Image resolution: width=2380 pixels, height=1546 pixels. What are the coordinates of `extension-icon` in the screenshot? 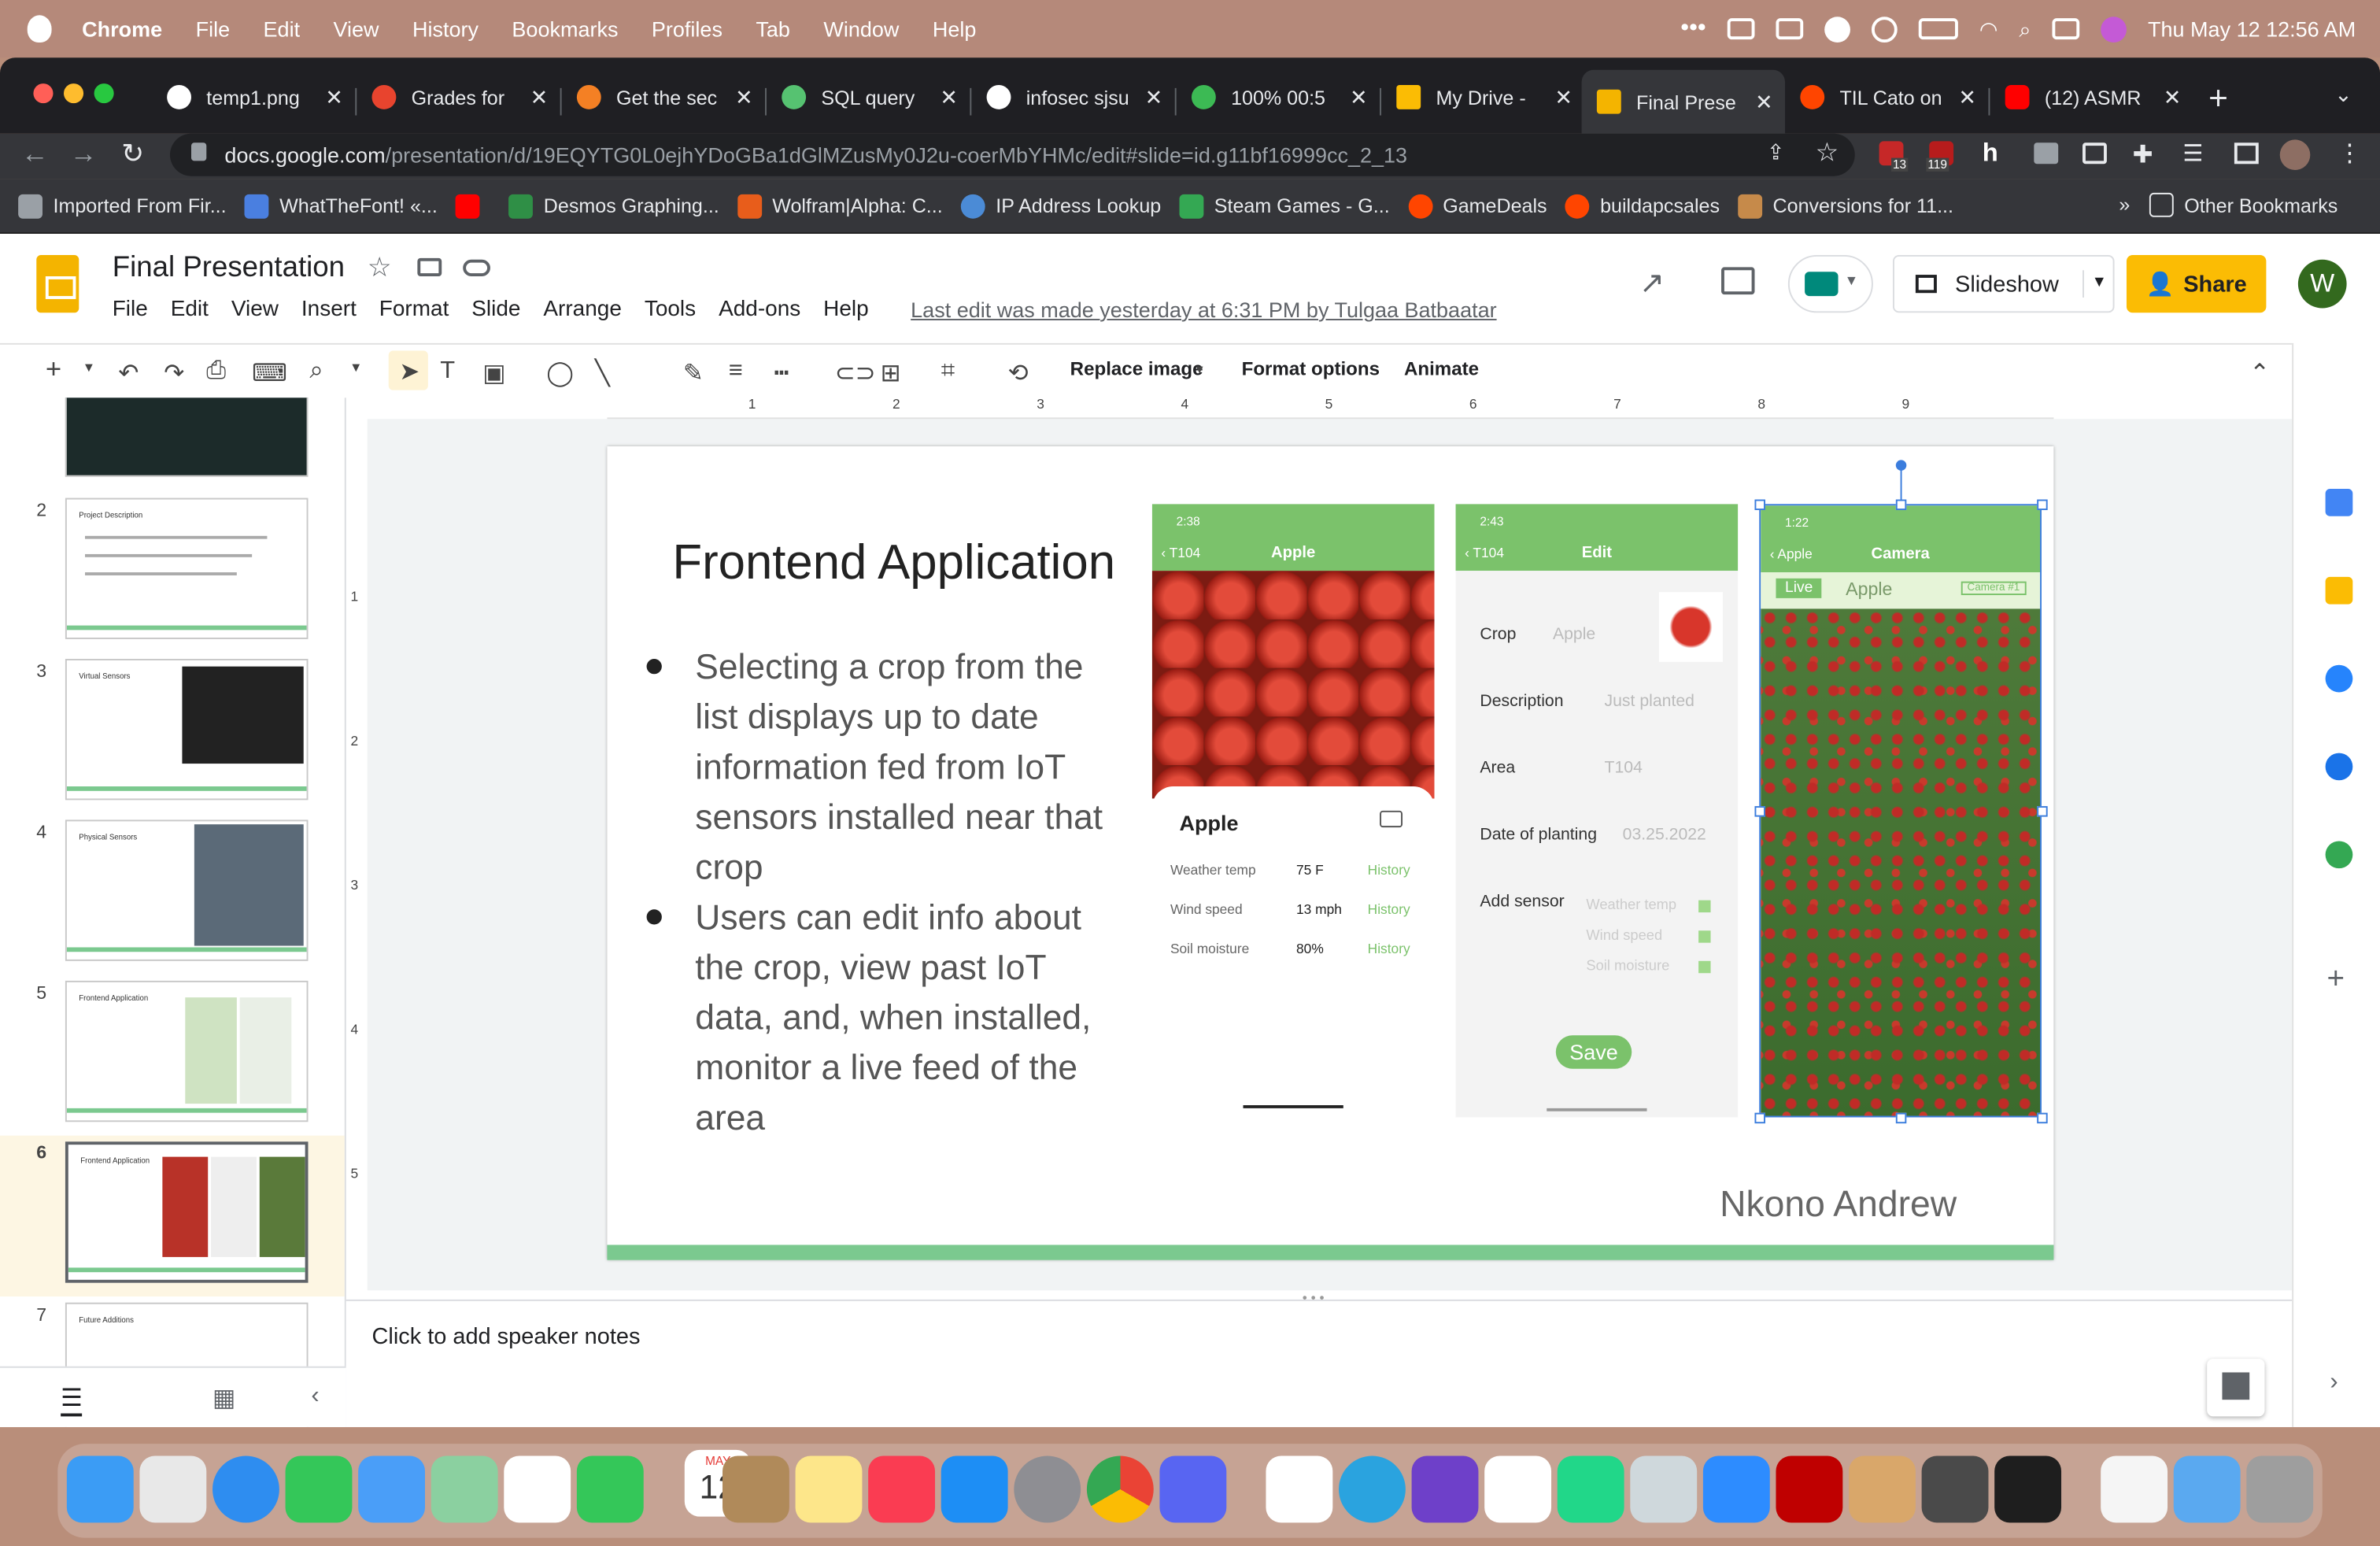 It's located at (2046, 153).